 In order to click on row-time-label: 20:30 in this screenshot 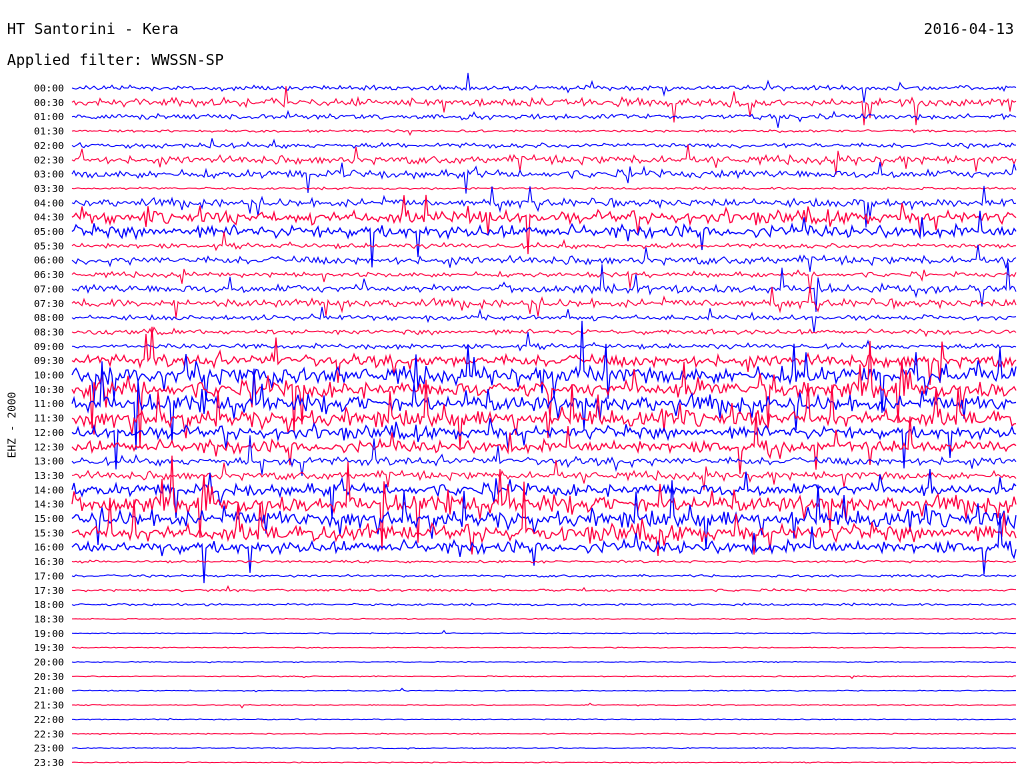, I will do `click(49, 677)`.